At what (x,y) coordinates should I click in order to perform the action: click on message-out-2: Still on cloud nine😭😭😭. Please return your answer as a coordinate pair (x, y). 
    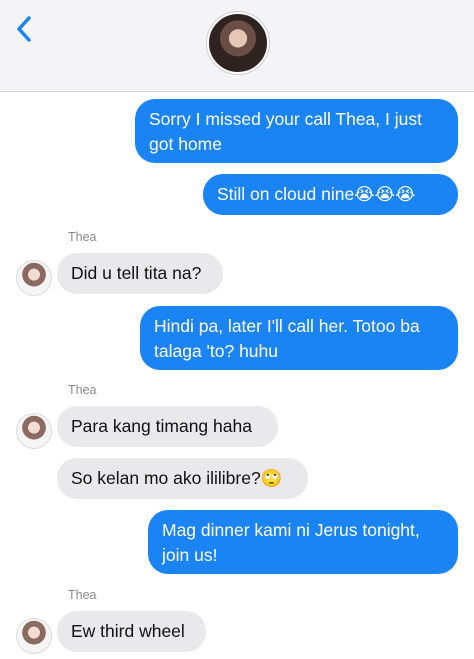
    Looking at the image, I should click on (330, 194).